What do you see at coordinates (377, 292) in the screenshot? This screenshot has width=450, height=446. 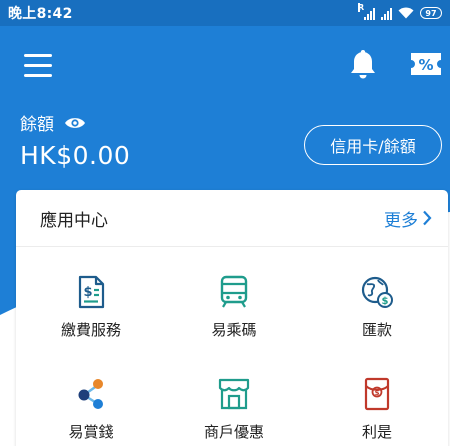 I see `remittance-icon: $` at bounding box center [377, 292].